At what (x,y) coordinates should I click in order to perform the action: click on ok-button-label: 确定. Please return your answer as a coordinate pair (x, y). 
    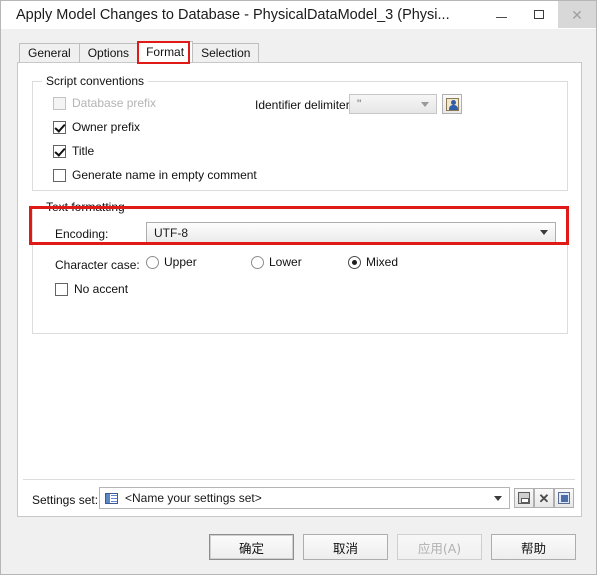
    Looking at the image, I should click on (251, 548).